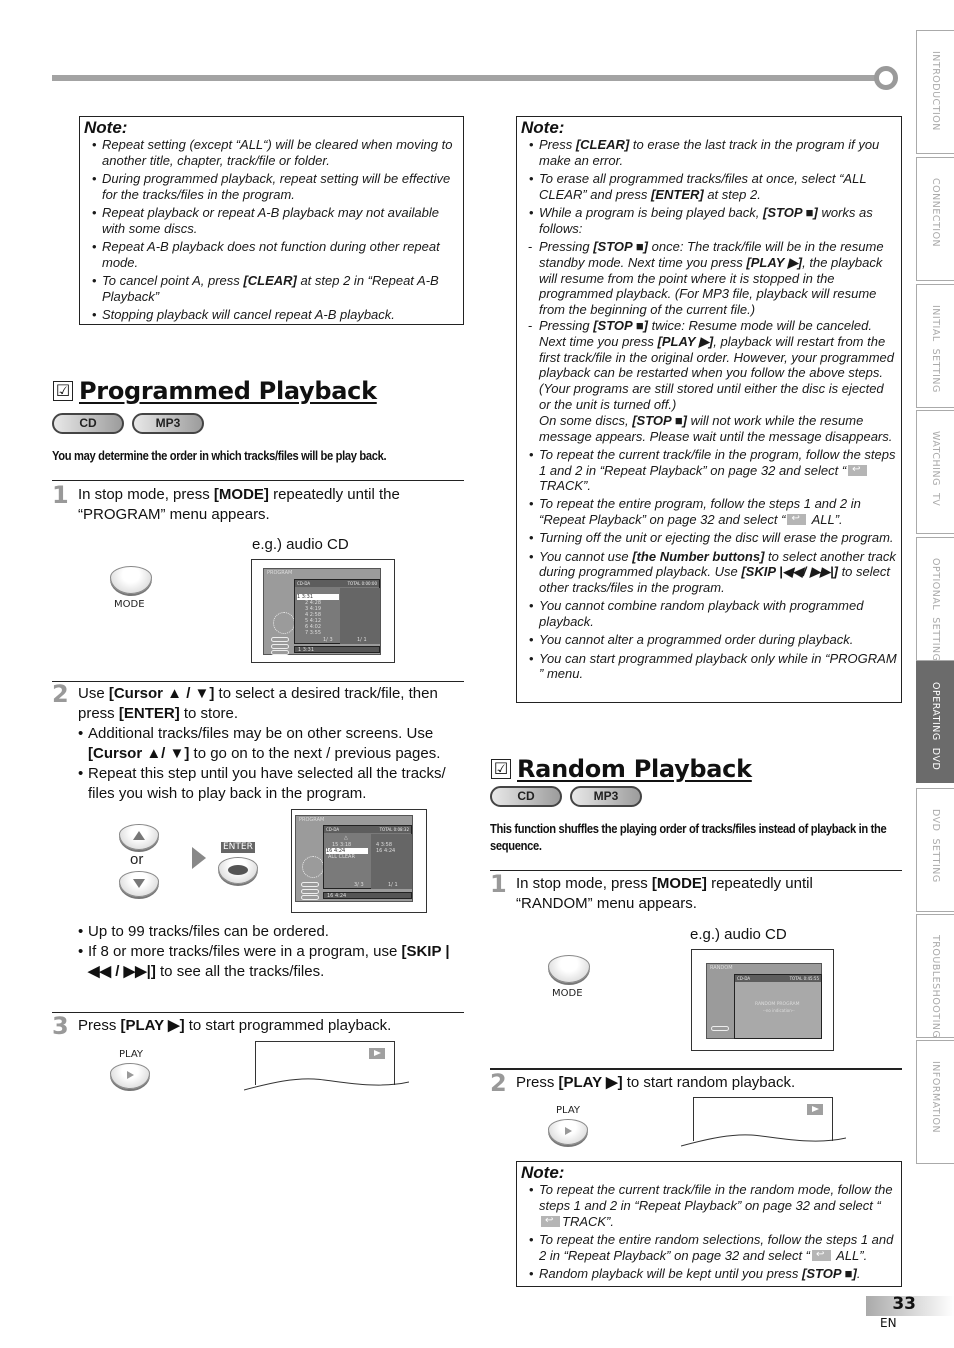 The width and height of the screenshot is (954, 1348). Describe the element at coordinates (280, 573) in the screenshot. I see `osd-title: PROGRAM` at that location.